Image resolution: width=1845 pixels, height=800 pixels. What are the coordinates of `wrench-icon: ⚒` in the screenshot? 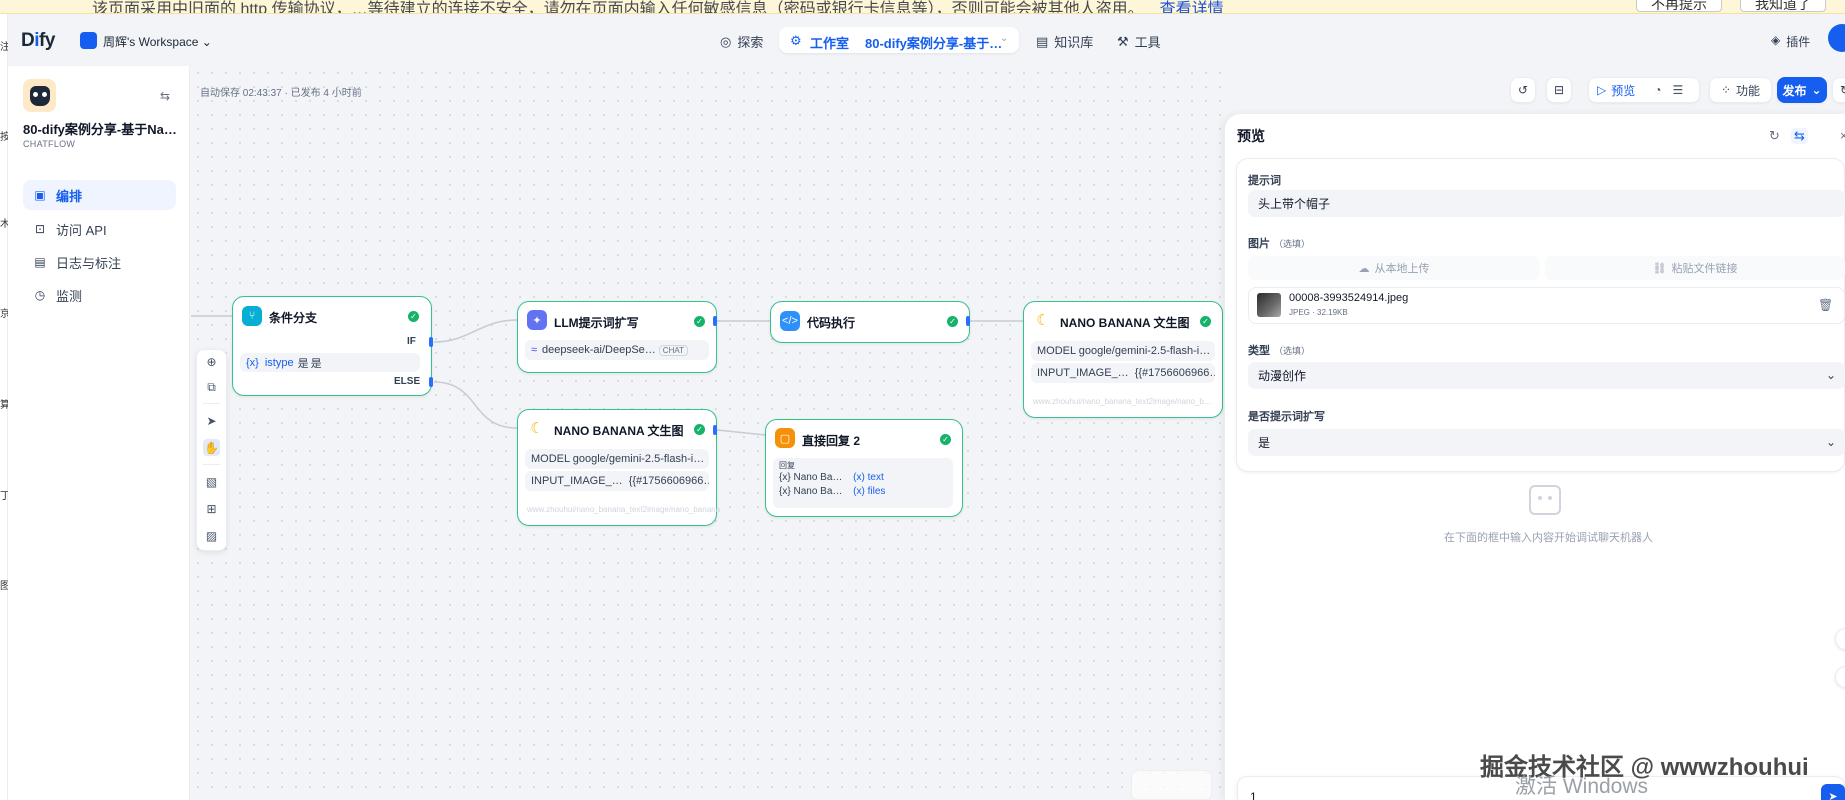 It's located at (1123, 41).